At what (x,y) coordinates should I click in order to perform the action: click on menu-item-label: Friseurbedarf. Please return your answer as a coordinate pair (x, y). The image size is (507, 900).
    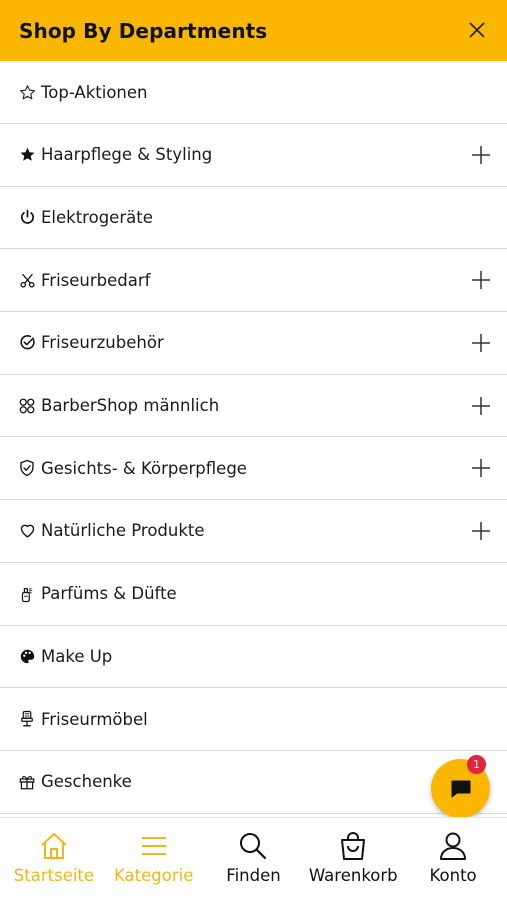
    Looking at the image, I should click on (96, 280).